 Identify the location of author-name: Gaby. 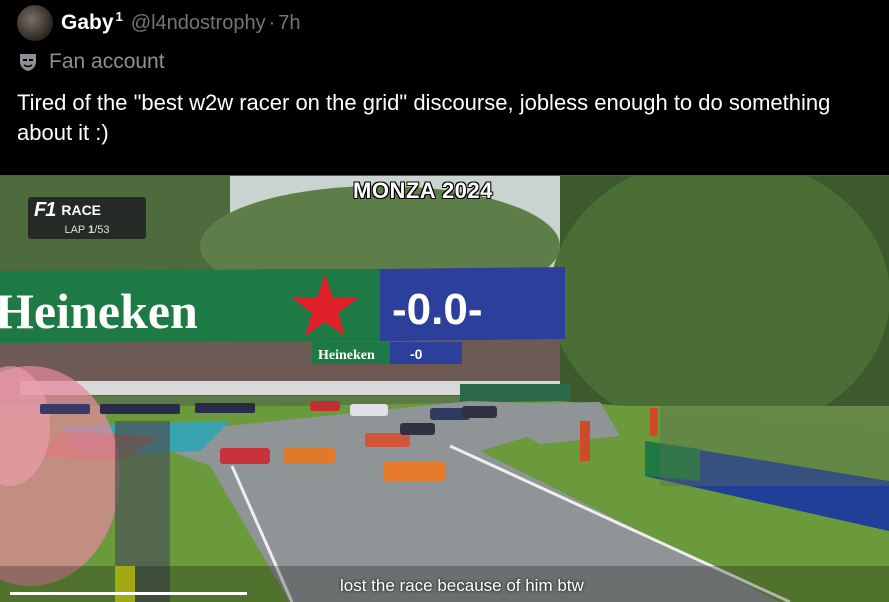
(87, 23).